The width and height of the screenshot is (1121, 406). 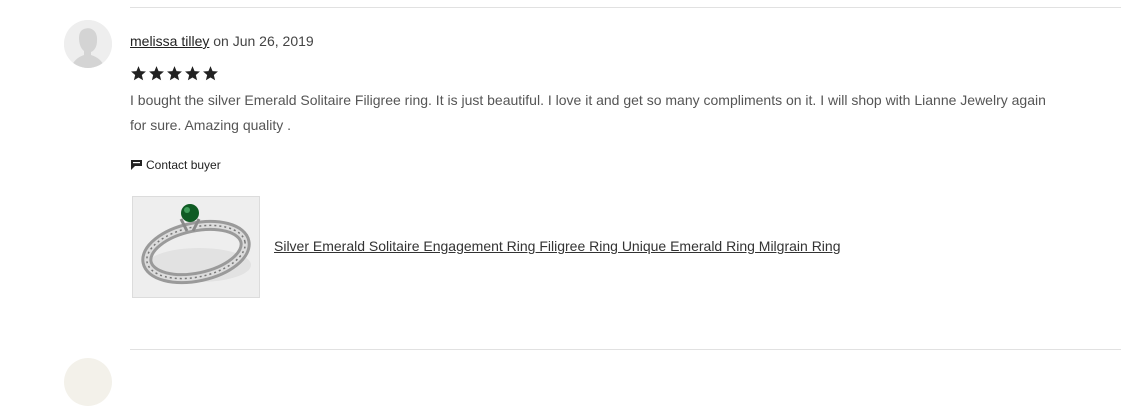 I want to click on product-thumbnail, so click(x=196, y=247).